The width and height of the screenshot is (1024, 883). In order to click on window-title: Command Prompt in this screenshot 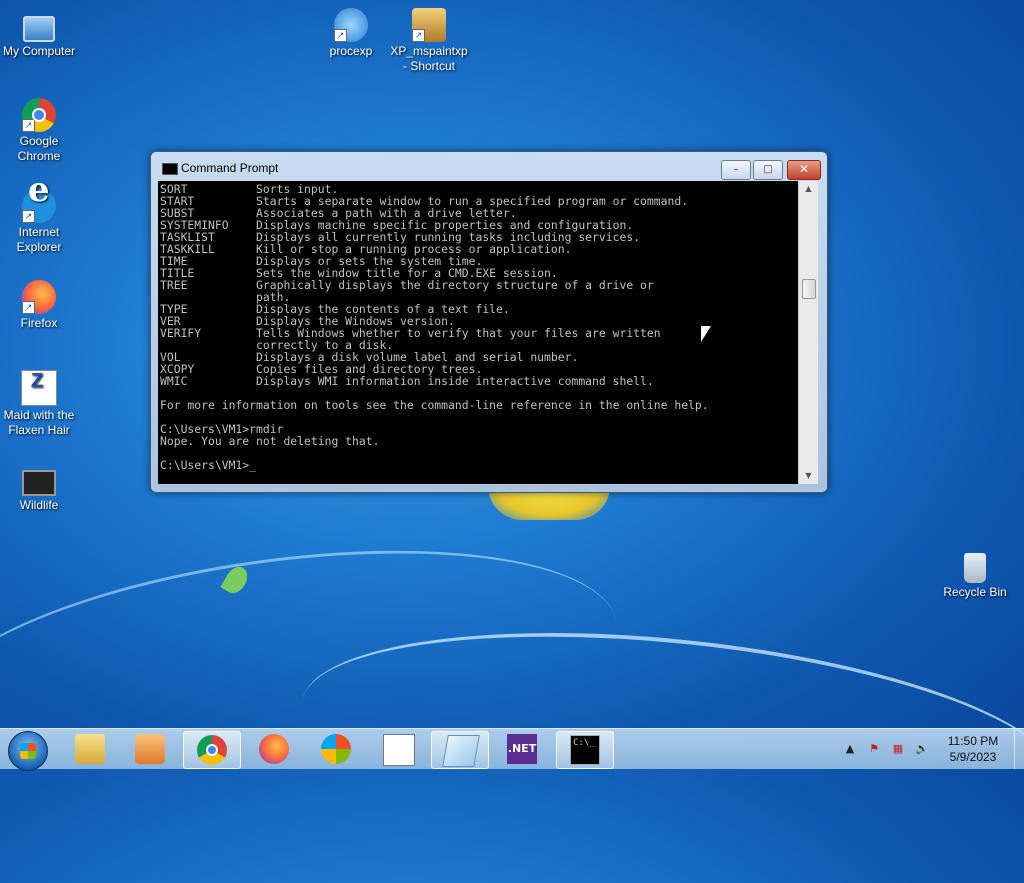, I will do `click(230, 168)`.